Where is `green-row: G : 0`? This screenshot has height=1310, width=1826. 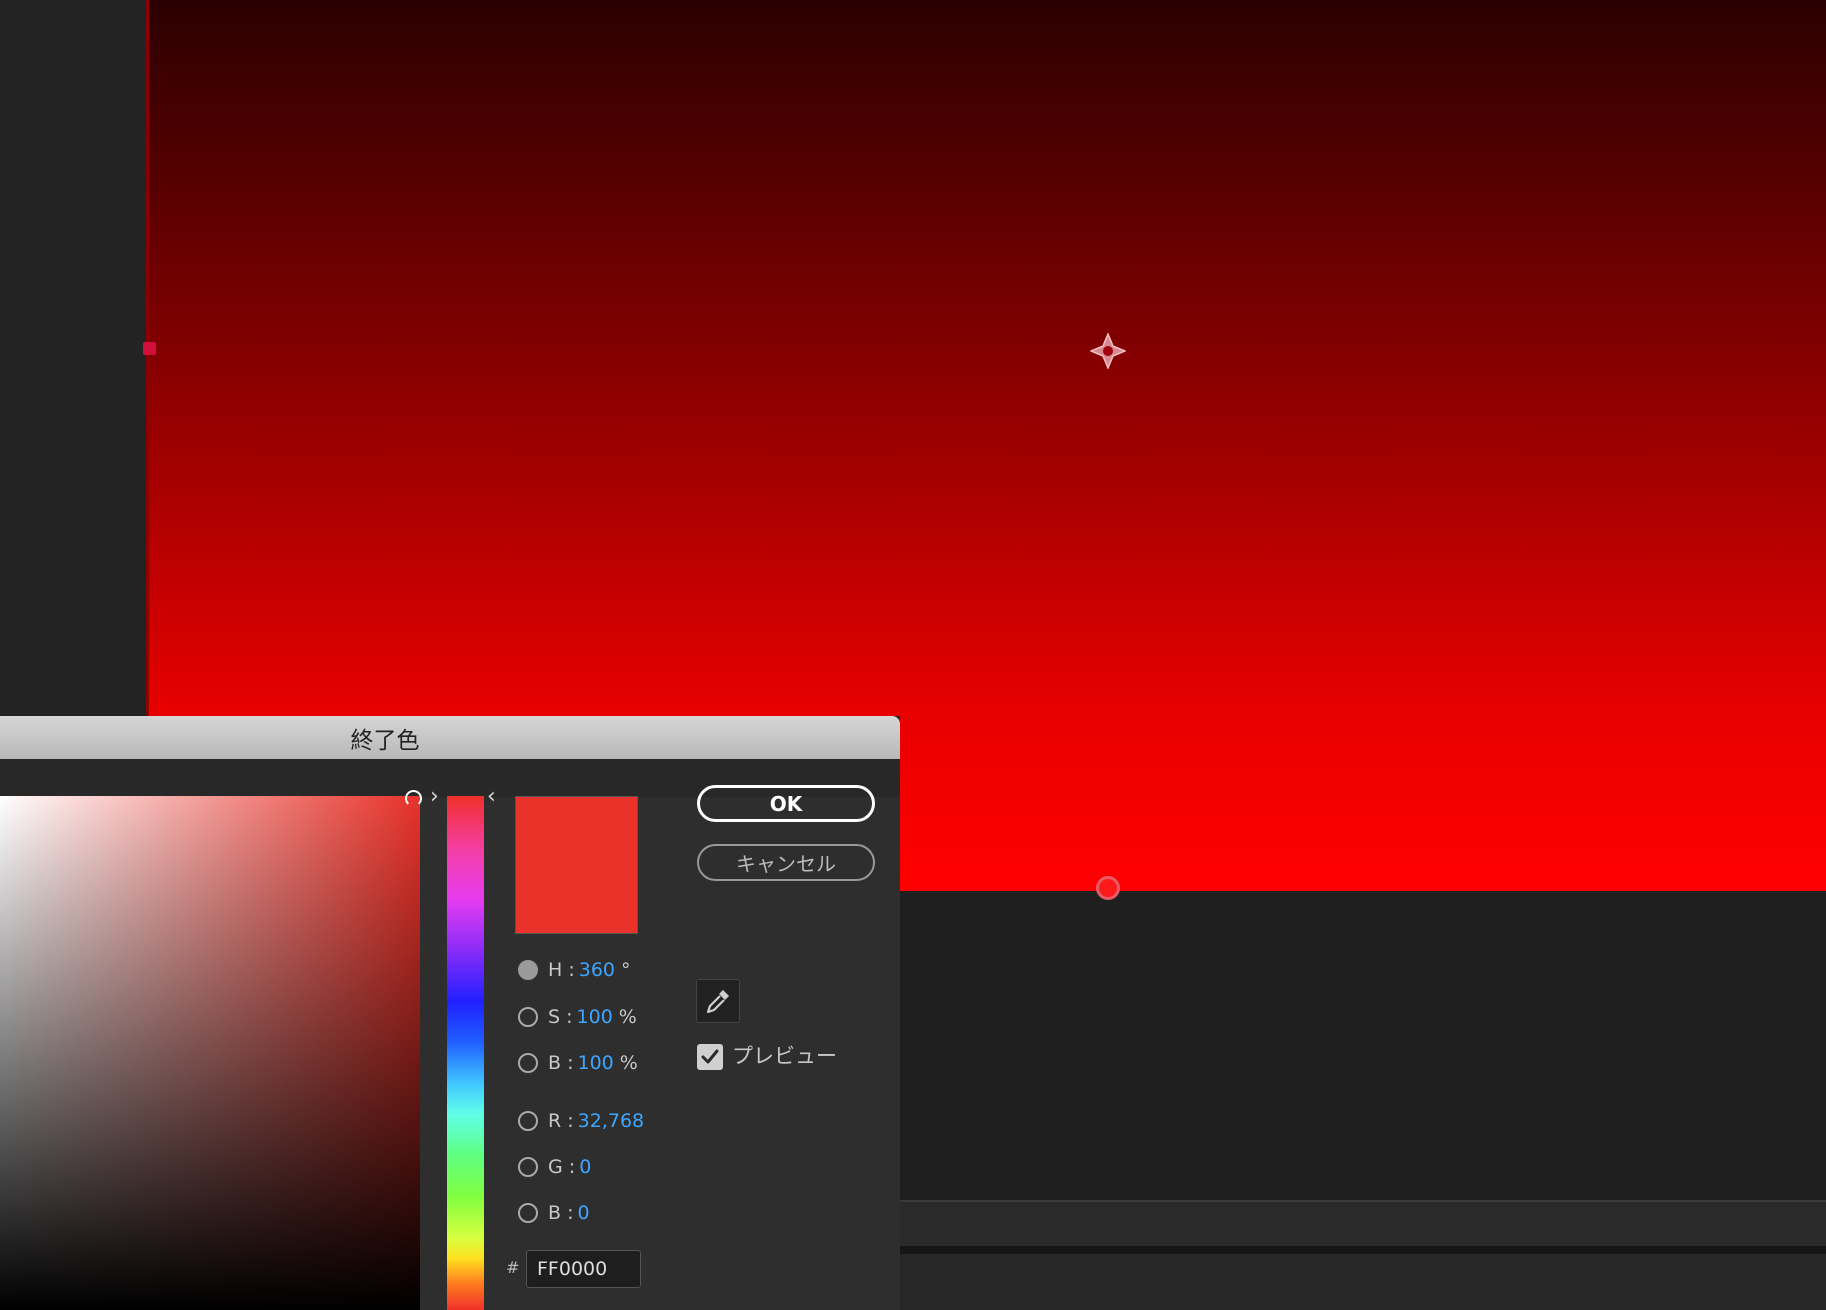 green-row: G : 0 is located at coordinates (554, 1167).